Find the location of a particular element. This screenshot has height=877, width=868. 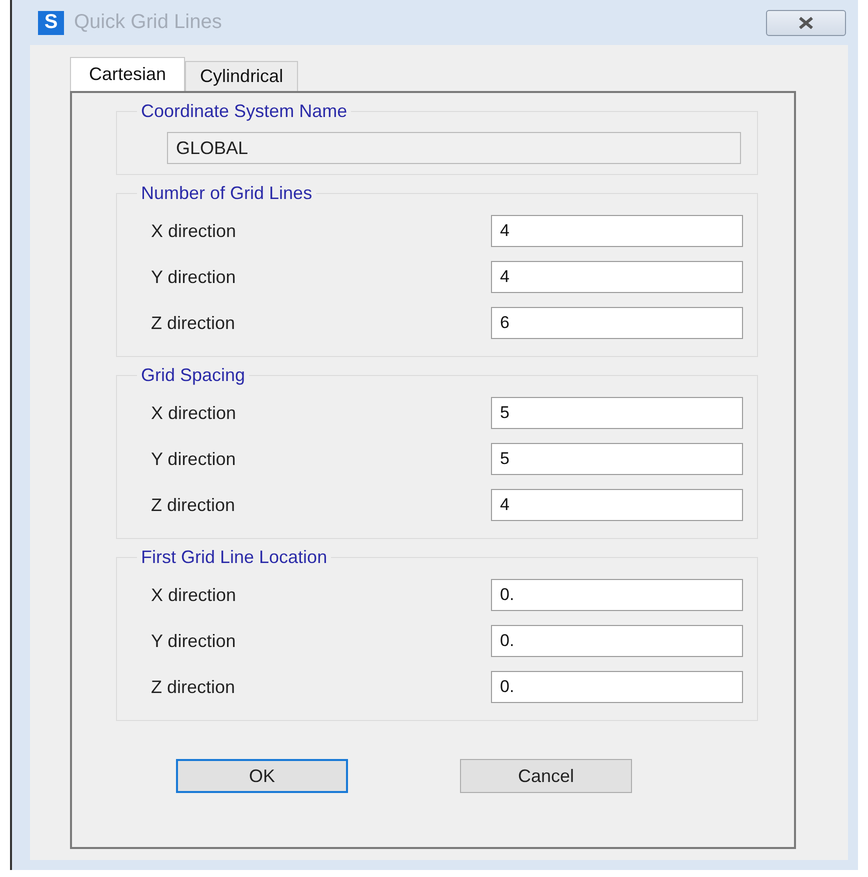

group-title: Coordinate System Name is located at coordinates (244, 111).